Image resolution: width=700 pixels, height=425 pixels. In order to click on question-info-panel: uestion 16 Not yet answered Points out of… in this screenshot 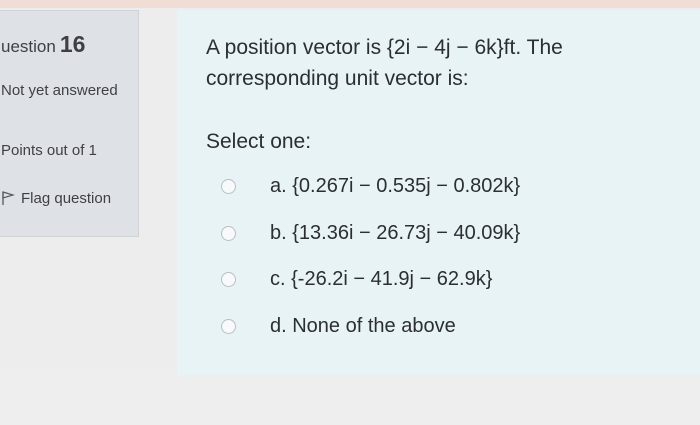, I will do `click(69, 123)`.